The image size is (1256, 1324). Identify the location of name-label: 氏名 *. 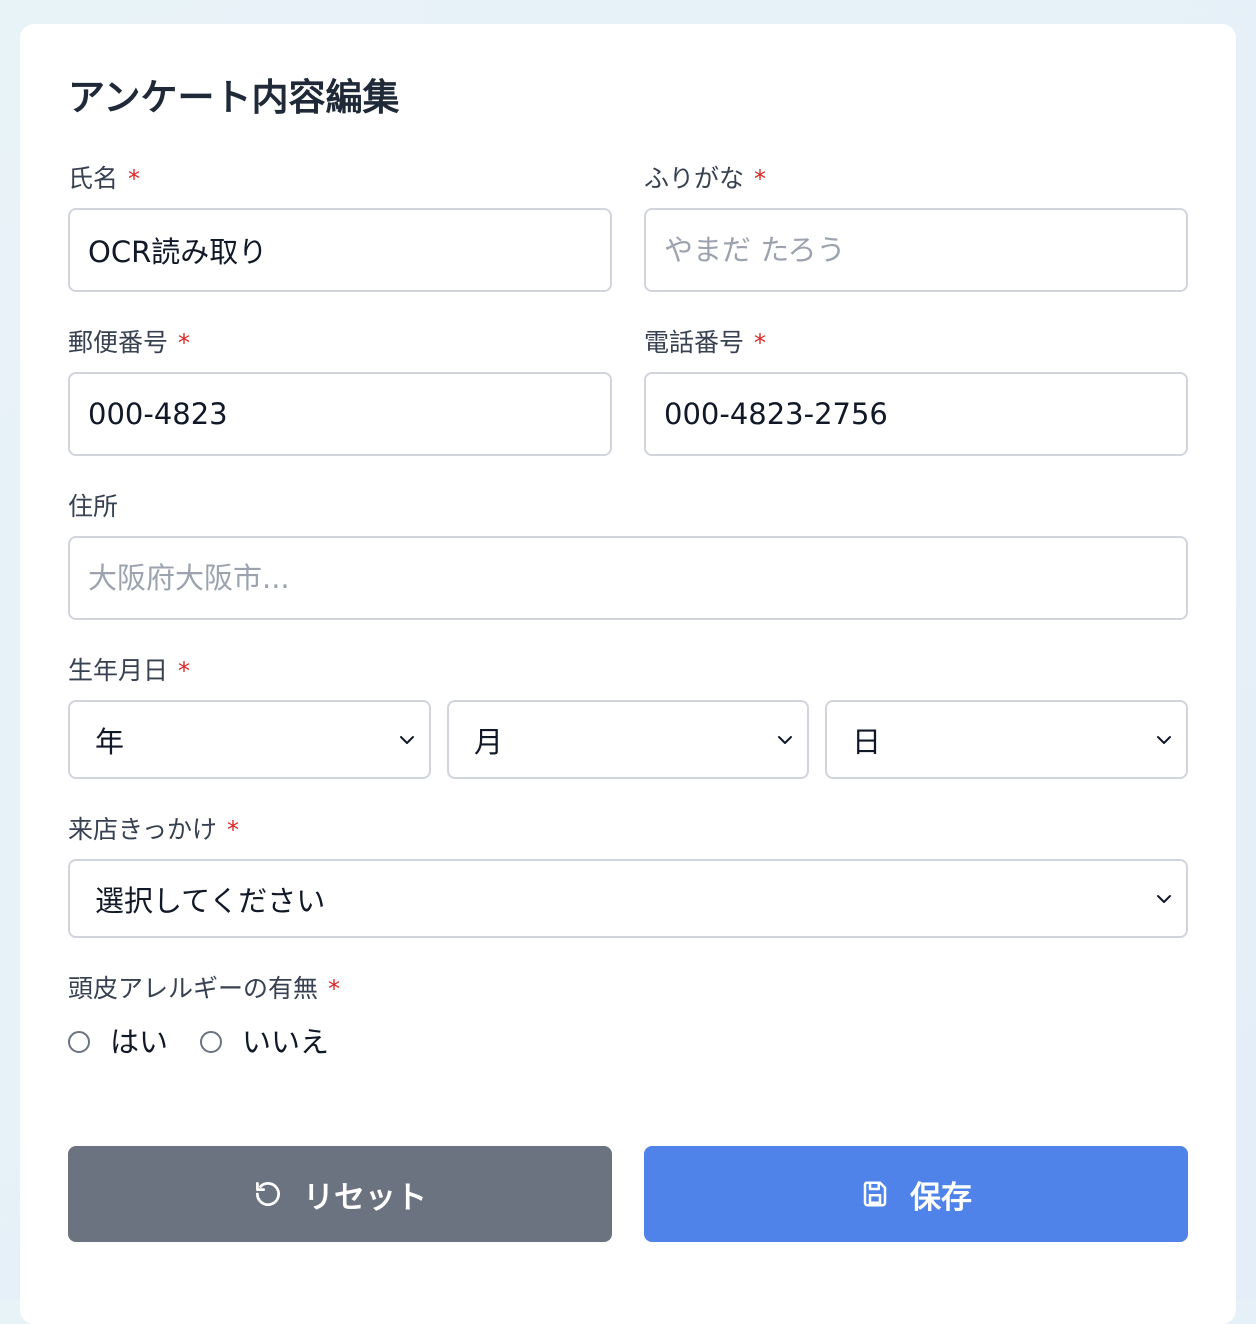
(104, 179).